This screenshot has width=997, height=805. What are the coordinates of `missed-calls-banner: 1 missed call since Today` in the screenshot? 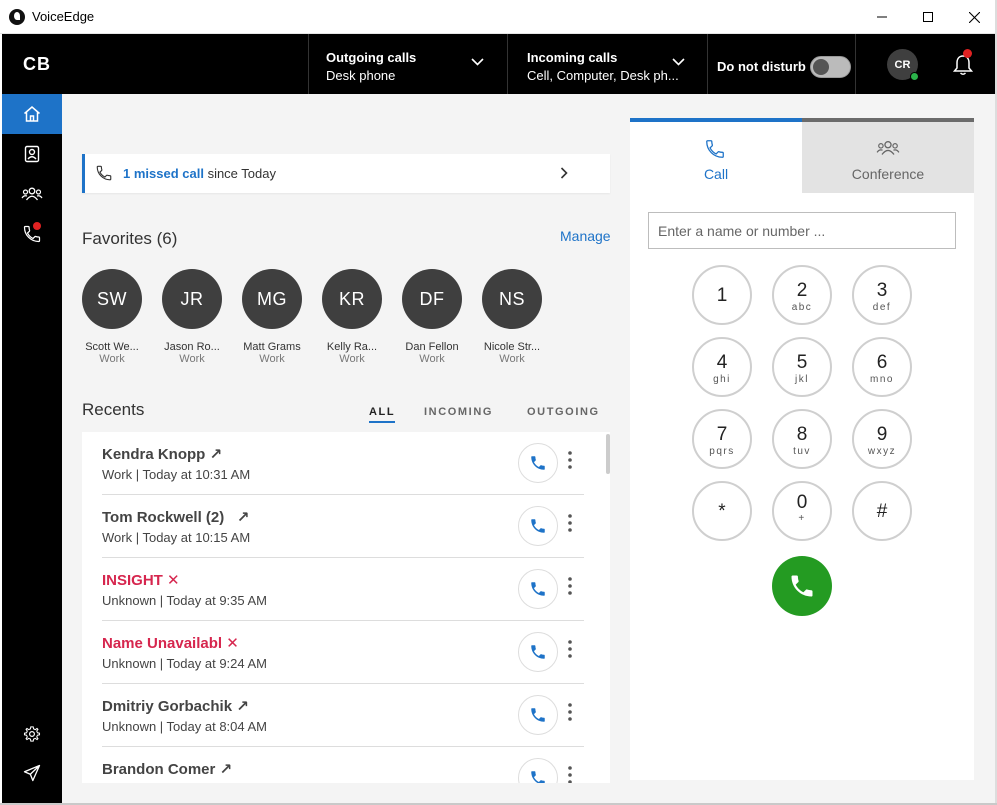 It's located at (346, 173).